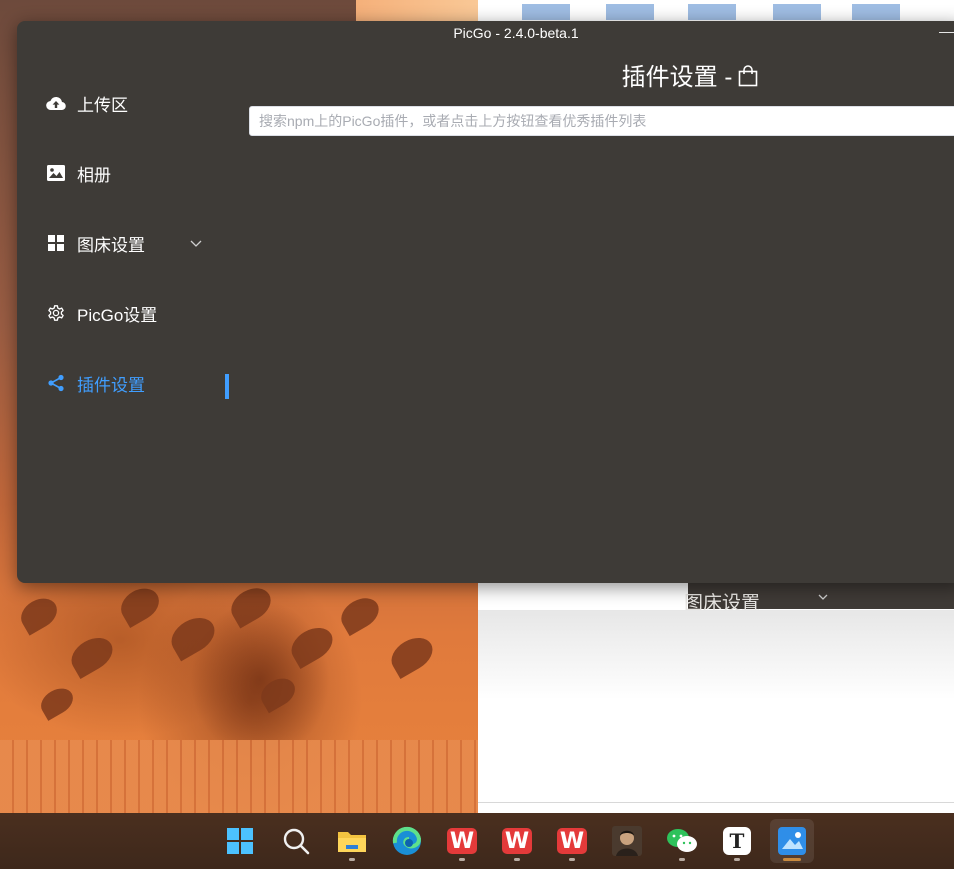 The image size is (954, 869). I want to click on active-indicator, so click(227, 386).